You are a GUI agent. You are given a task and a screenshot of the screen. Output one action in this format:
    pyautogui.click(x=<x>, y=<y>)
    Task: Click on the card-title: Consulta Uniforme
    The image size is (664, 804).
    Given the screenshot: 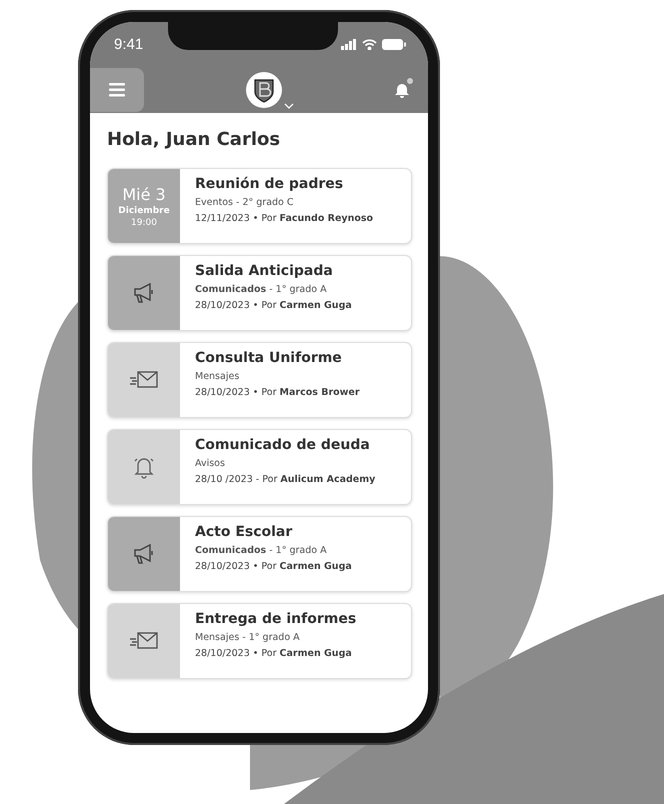 What is the action you would take?
    pyautogui.click(x=269, y=358)
    